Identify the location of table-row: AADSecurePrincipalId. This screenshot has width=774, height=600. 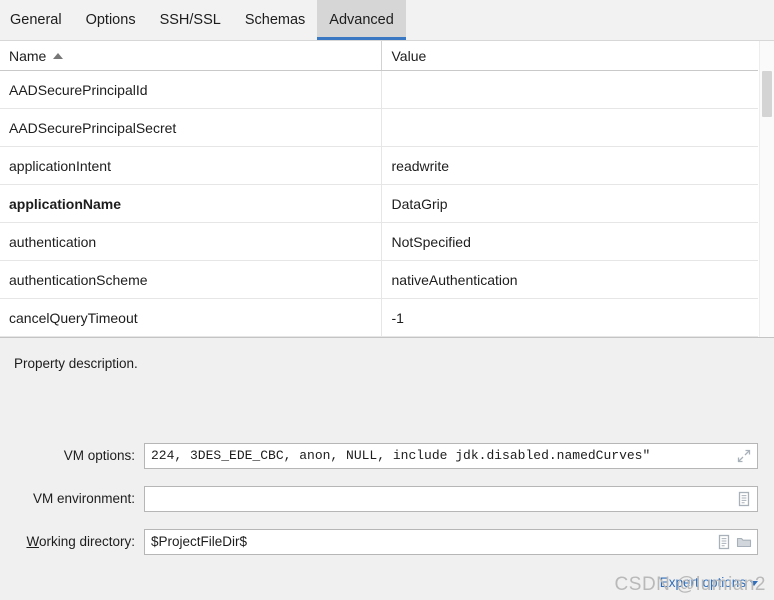
(379, 89).